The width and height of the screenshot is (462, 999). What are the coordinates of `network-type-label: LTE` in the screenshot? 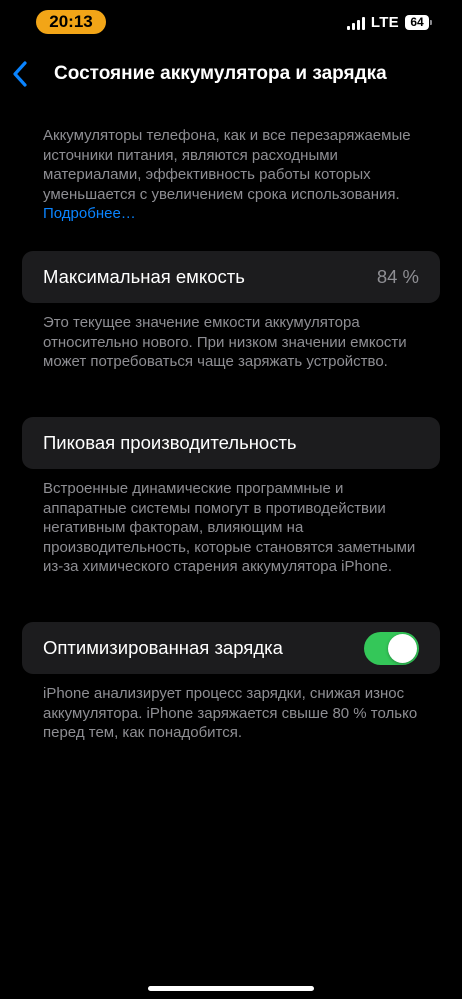 It's located at (384, 22).